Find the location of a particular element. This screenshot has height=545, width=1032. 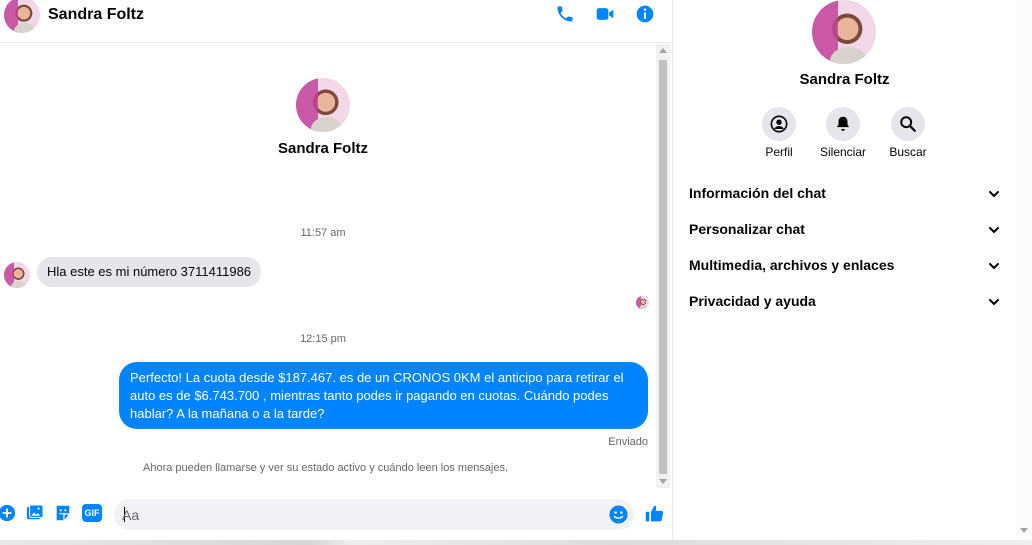

intro-avatar is located at coordinates (323, 105).